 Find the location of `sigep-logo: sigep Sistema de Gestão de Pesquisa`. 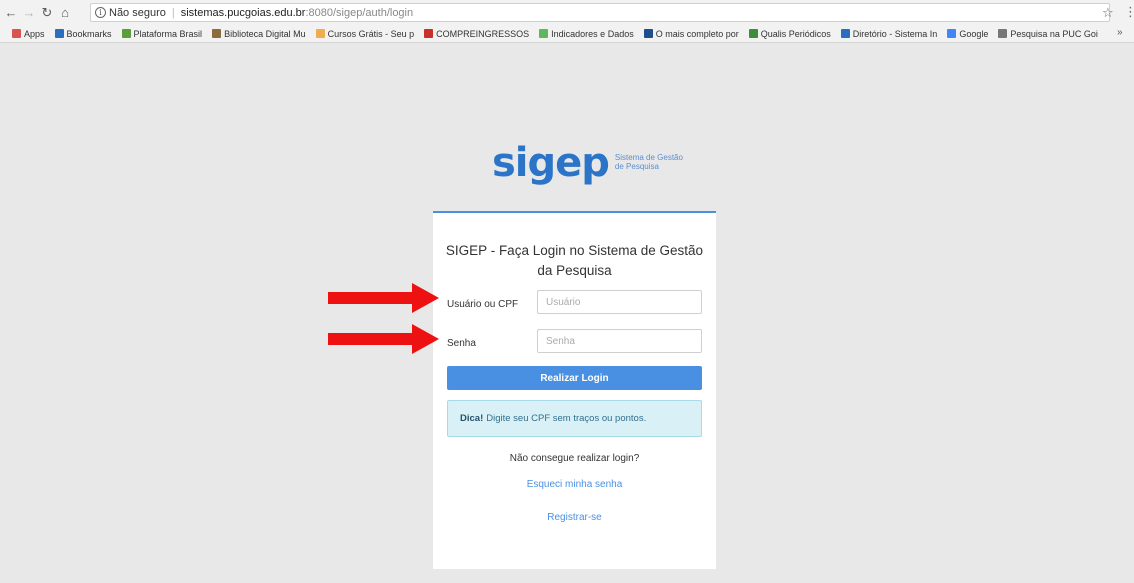

sigep-logo: sigep Sistema de Gestão de Pesquisa is located at coordinates (587, 163).